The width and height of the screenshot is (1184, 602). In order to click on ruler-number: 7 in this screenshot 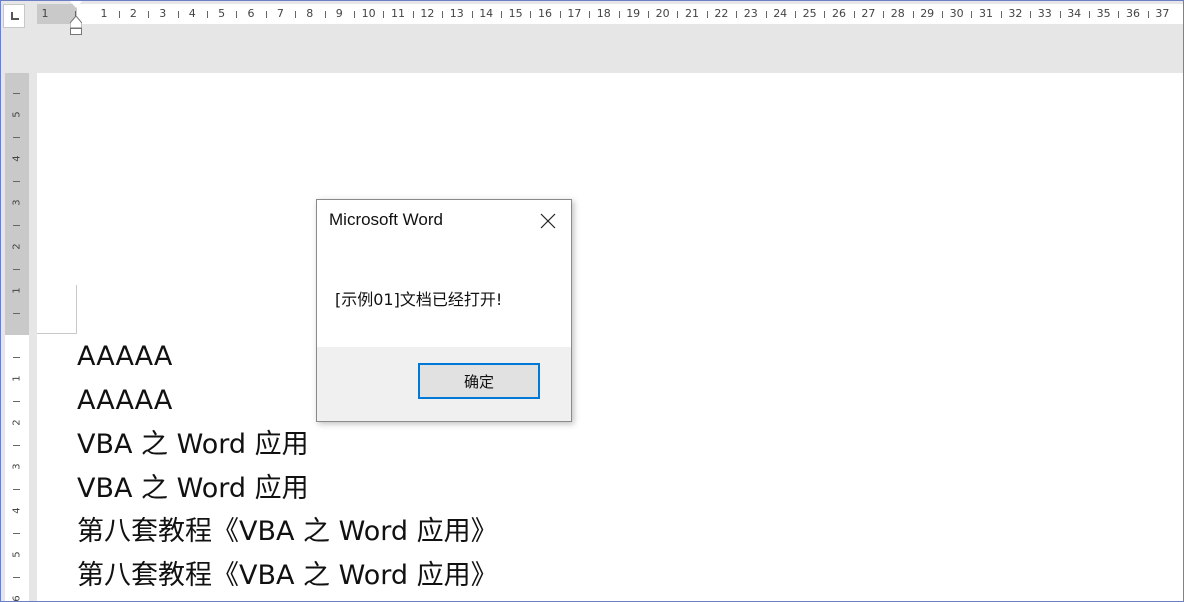, I will do `click(280, 13)`.